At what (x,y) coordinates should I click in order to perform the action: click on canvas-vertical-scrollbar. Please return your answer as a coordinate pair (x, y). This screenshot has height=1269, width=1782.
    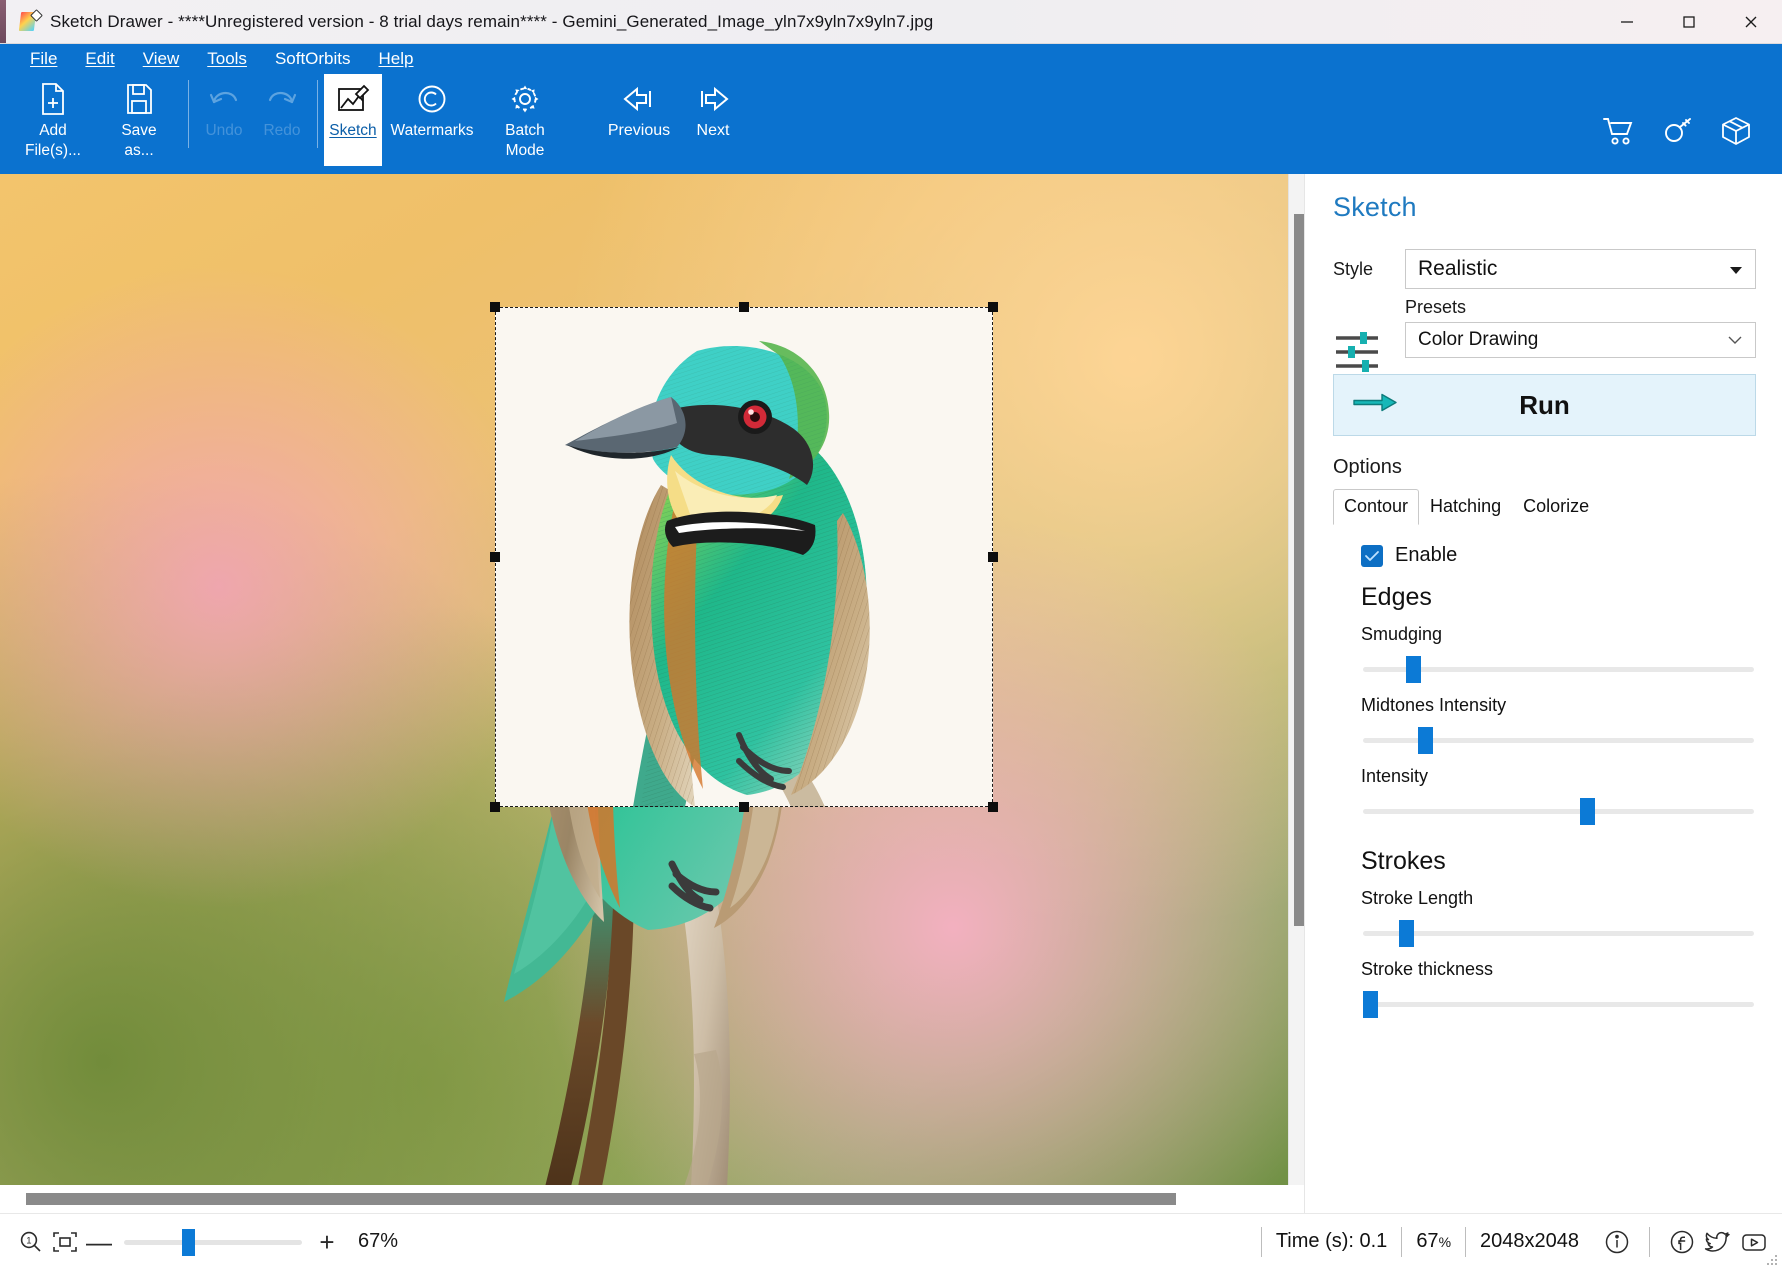
    Looking at the image, I should click on (1296, 679).